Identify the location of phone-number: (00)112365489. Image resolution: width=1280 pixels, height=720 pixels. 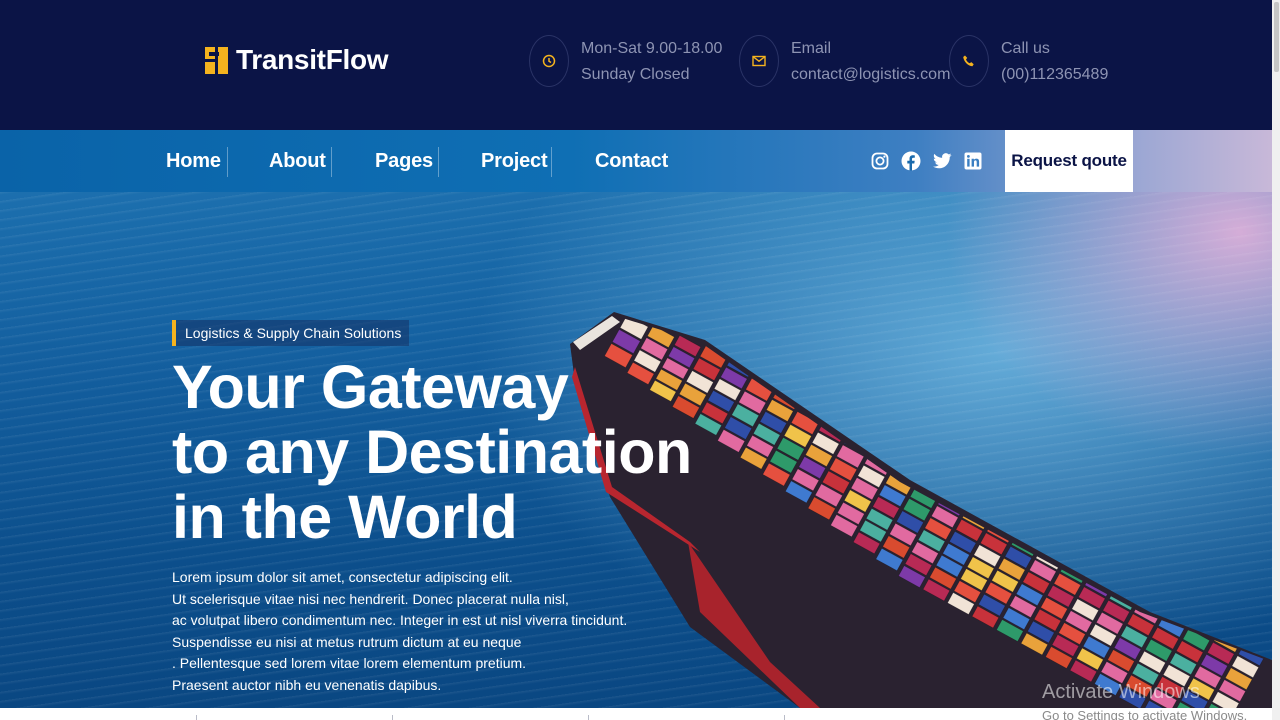
(1054, 74).